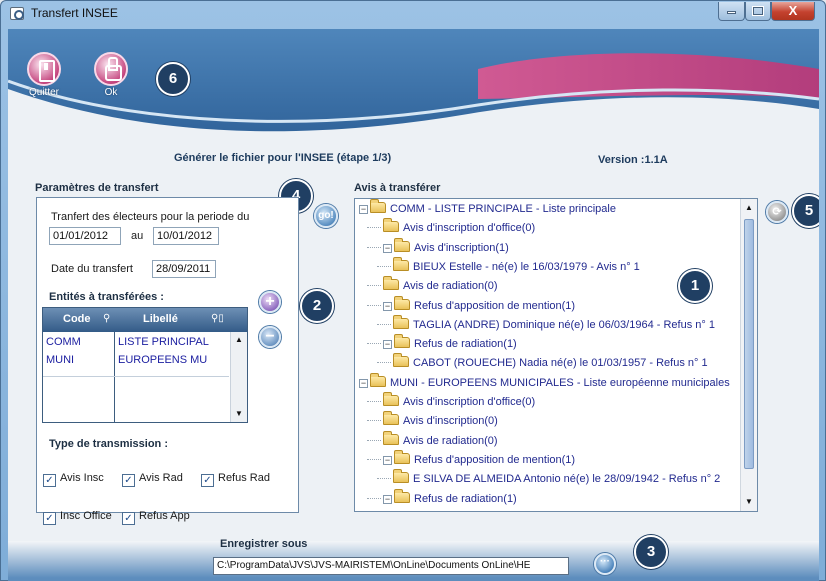 This screenshot has width=826, height=581. Describe the element at coordinates (108, 444) in the screenshot. I see `transmission-title: Type de transmission :` at that location.